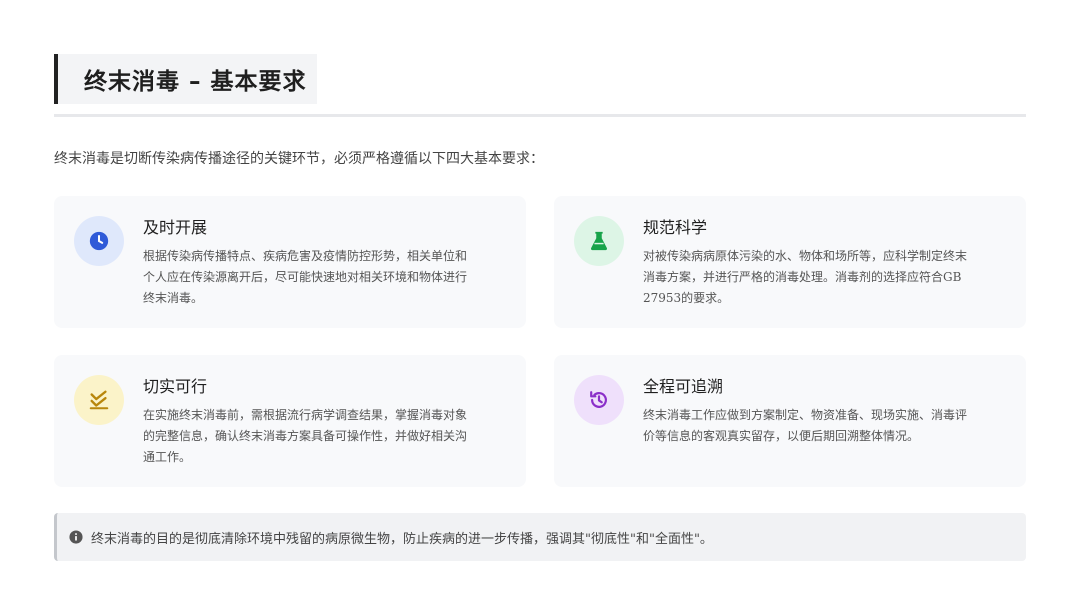 Image resolution: width=1080 pixels, height=608 pixels. I want to click on history-icon, so click(599, 400).